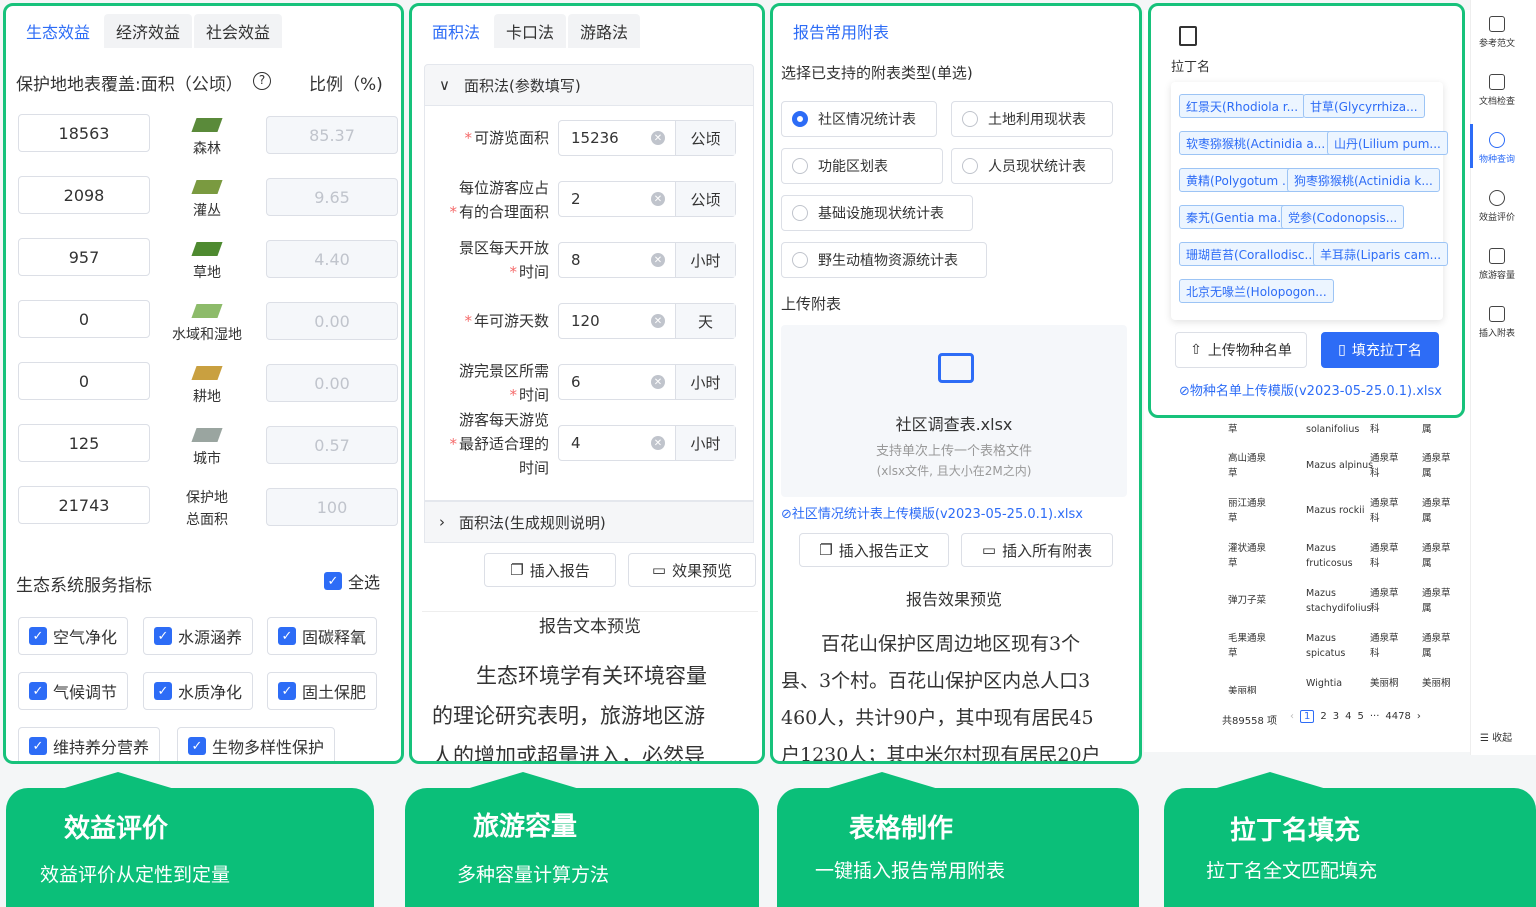  What do you see at coordinates (1037, 550) in the screenshot?
I see `insert-all-tables-button: ▭ 插入所有附表` at bounding box center [1037, 550].